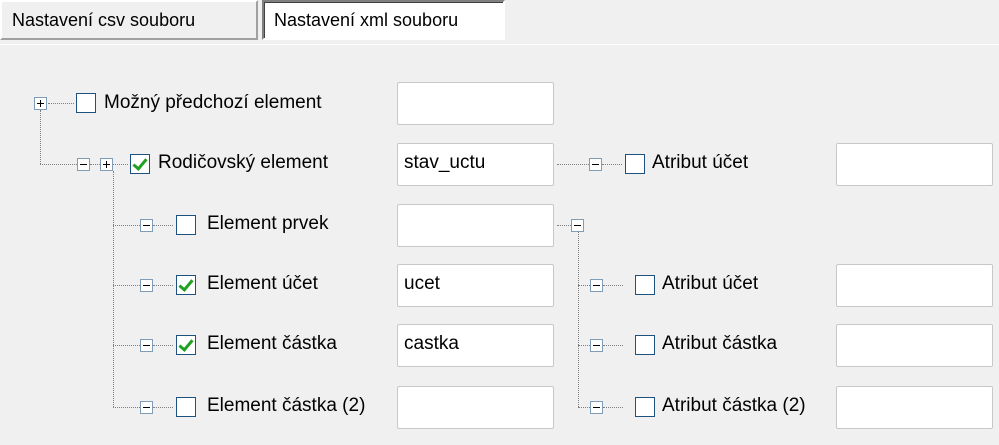 The width and height of the screenshot is (999, 445). What do you see at coordinates (140, 164) in the screenshot?
I see `checkbox-parent-element` at bounding box center [140, 164].